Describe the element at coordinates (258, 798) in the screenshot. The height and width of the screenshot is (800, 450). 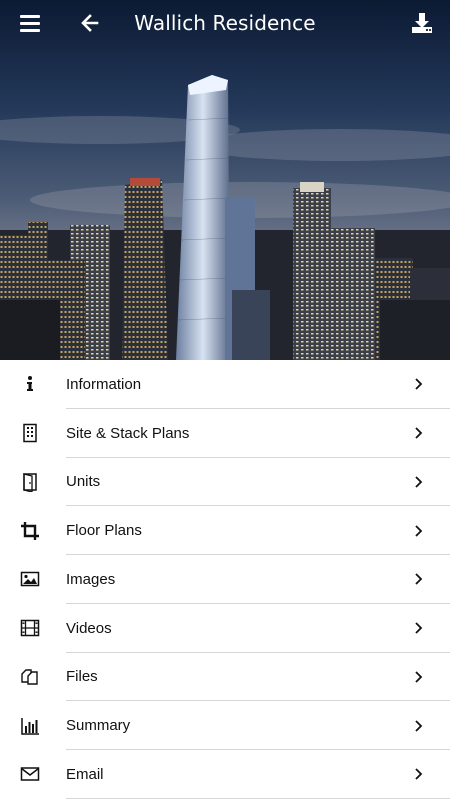
I see `divider` at that location.